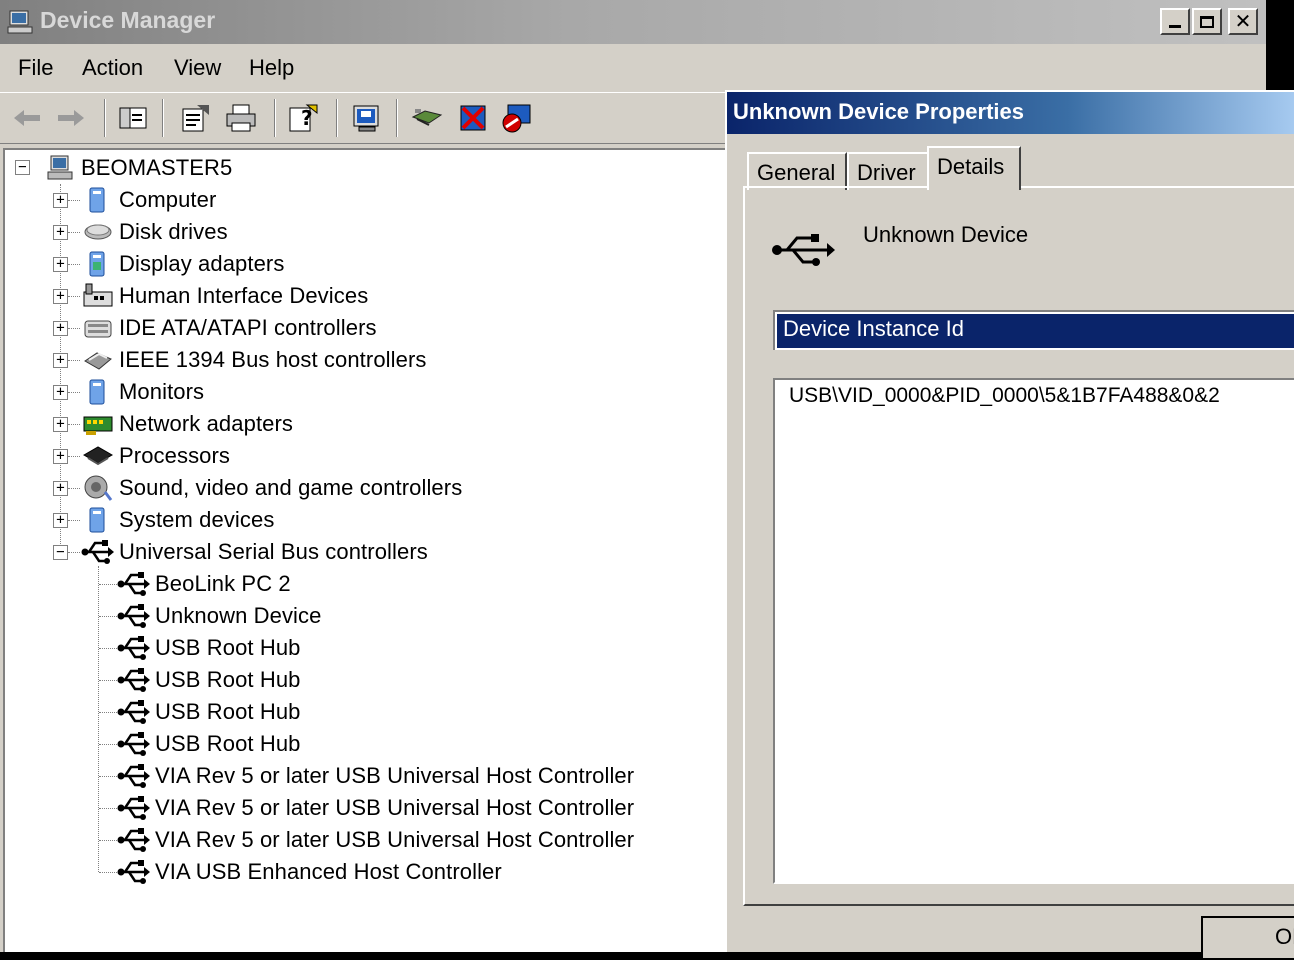  Describe the element at coordinates (60, 392) in the screenshot. I see `expand-toggle-monitors: +` at that location.